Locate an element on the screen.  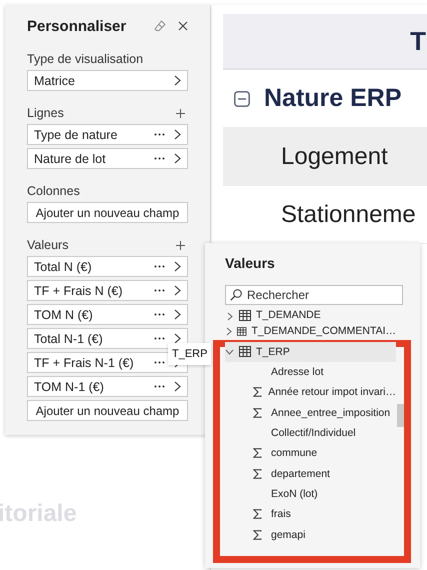
field-well-item: Total N-1 (€) is located at coordinates (107, 338).